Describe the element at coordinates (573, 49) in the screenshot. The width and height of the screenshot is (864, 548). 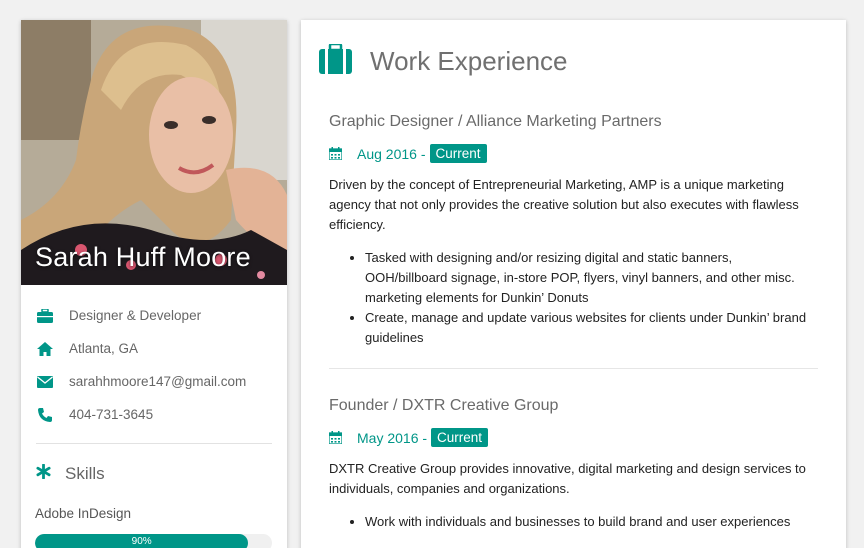
I see `work-experience-header: Work Experience` at that location.